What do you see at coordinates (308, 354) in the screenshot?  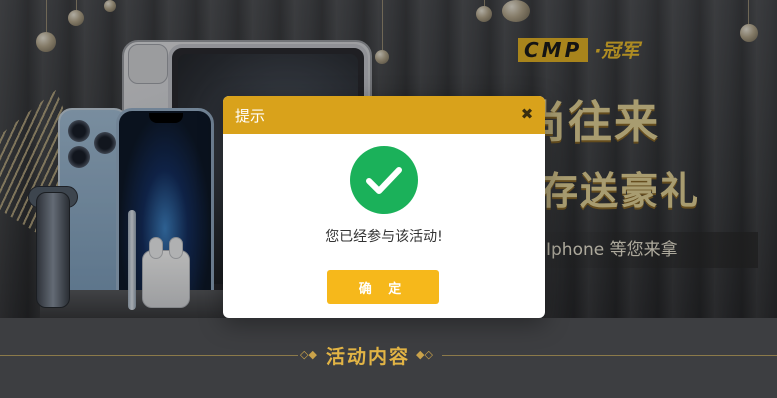 I see `diamond-decoration-left: ◇◆` at bounding box center [308, 354].